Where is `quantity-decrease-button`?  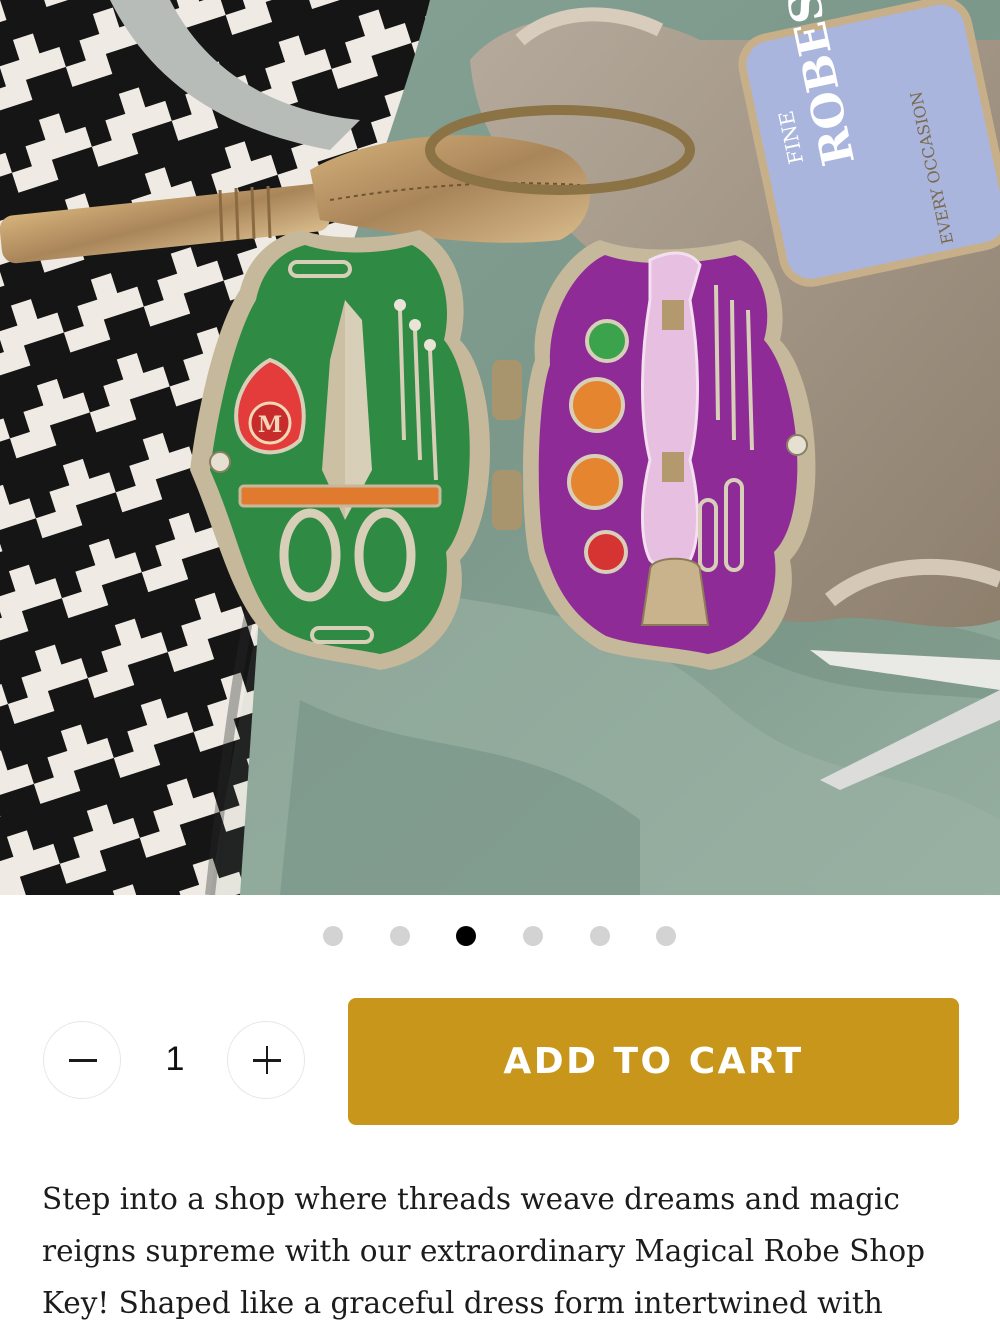 quantity-decrease-button is located at coordinates (82, 1060).